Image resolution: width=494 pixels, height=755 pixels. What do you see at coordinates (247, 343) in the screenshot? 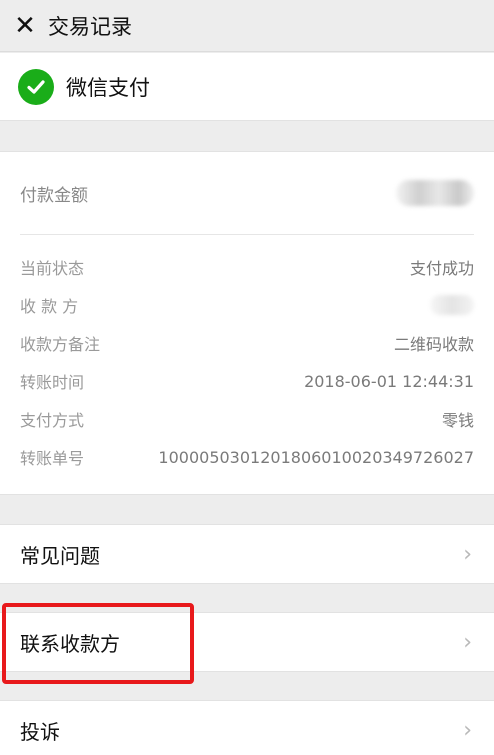
I see `info-row-remark: 收款方备注 二维码收款` at bounding box center [247, 343].